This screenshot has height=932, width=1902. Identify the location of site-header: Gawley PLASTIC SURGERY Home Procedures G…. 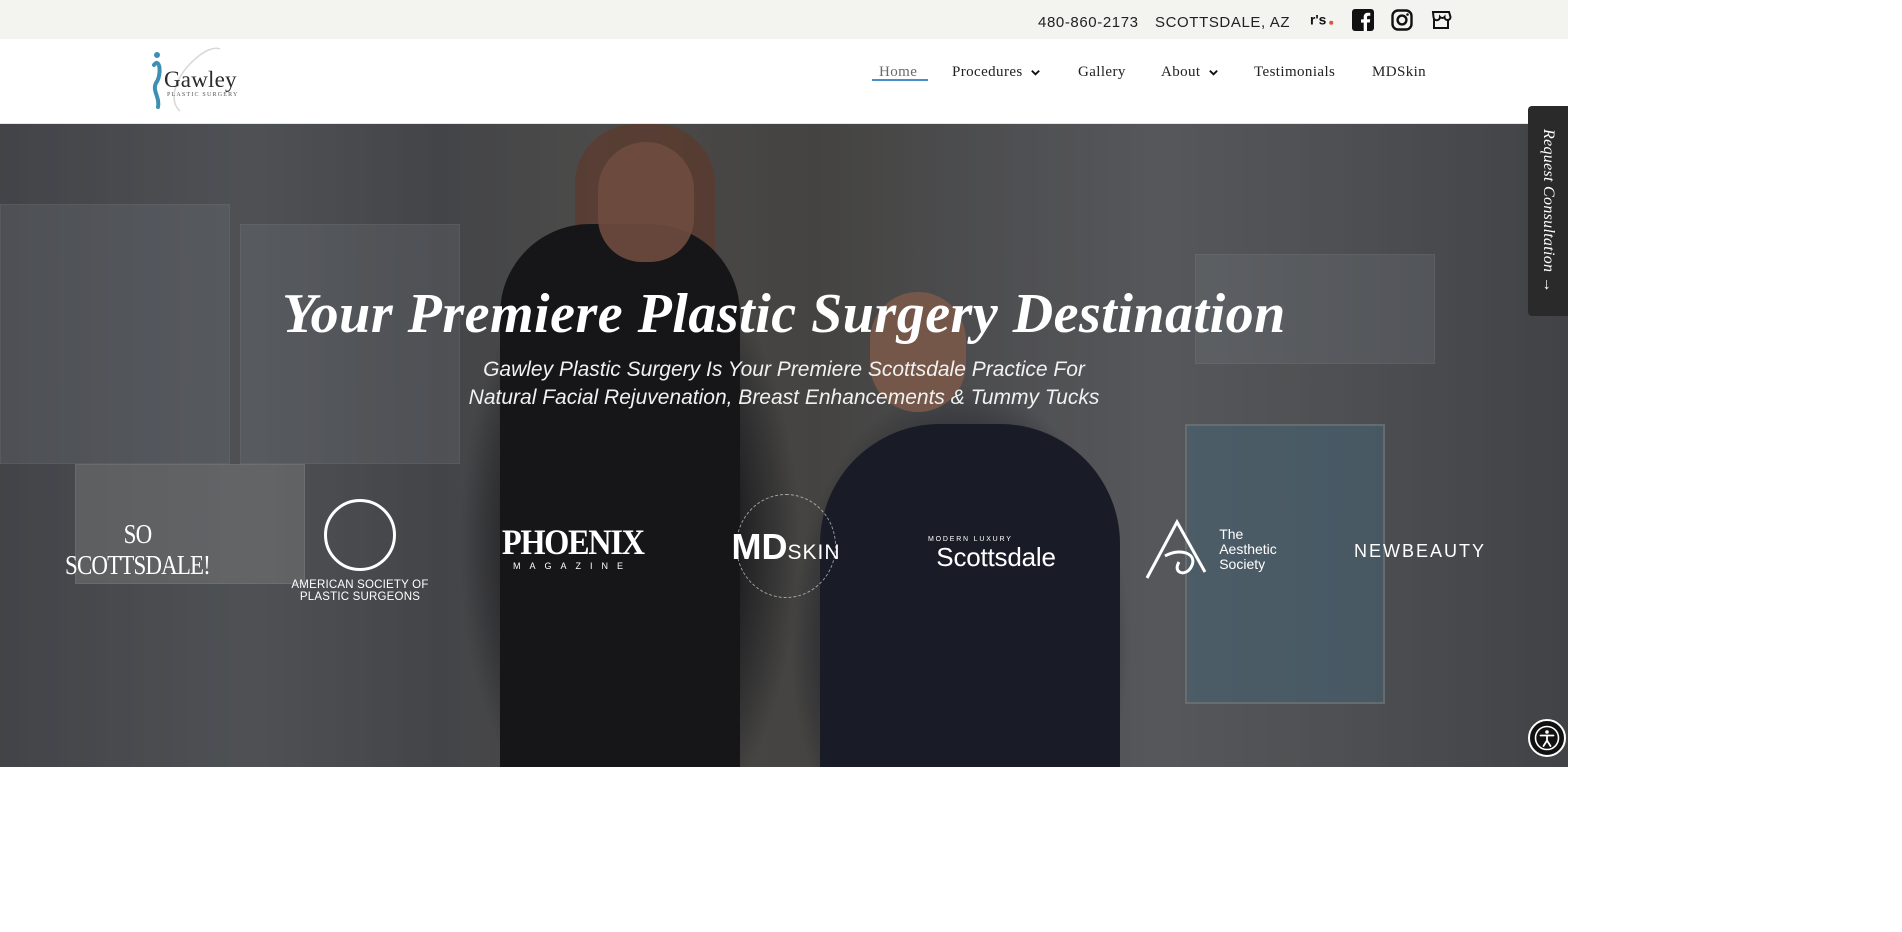
(784, 81).